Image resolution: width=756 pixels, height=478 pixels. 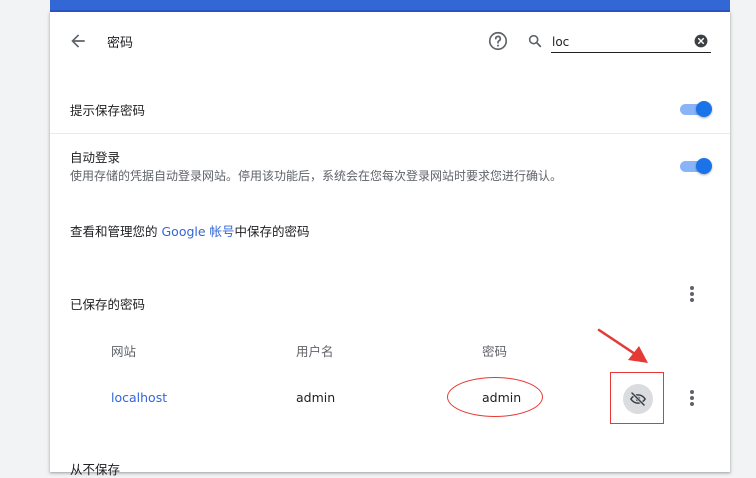 I want to click on help-circle-icon, so click(x=498, y=41).